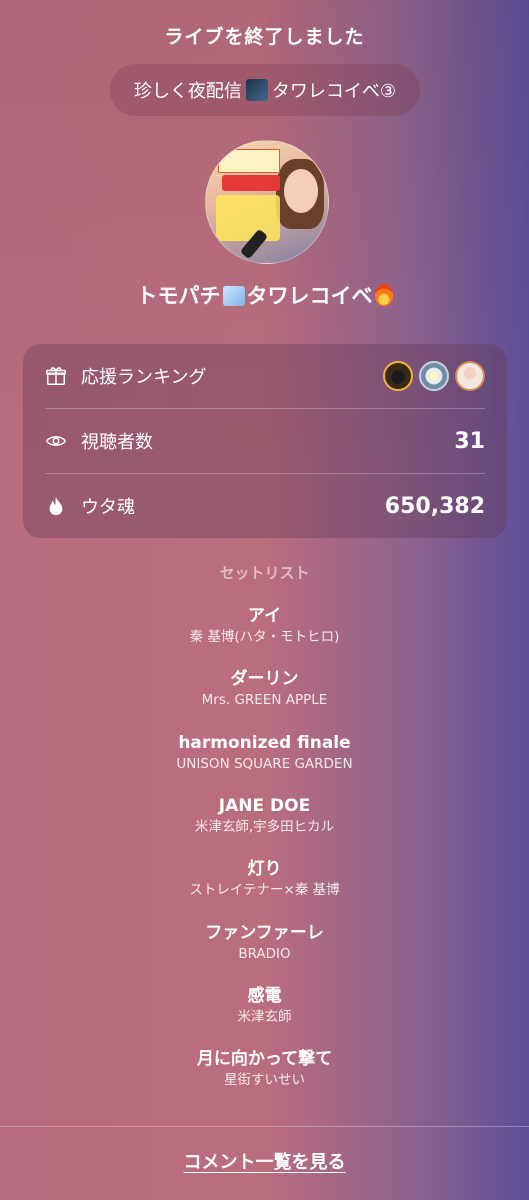  What do you see at coordinates (265, 506) in the screenshot?
I see `soul-row: ウタ魂 650,382` at bounding box center [265, 506].